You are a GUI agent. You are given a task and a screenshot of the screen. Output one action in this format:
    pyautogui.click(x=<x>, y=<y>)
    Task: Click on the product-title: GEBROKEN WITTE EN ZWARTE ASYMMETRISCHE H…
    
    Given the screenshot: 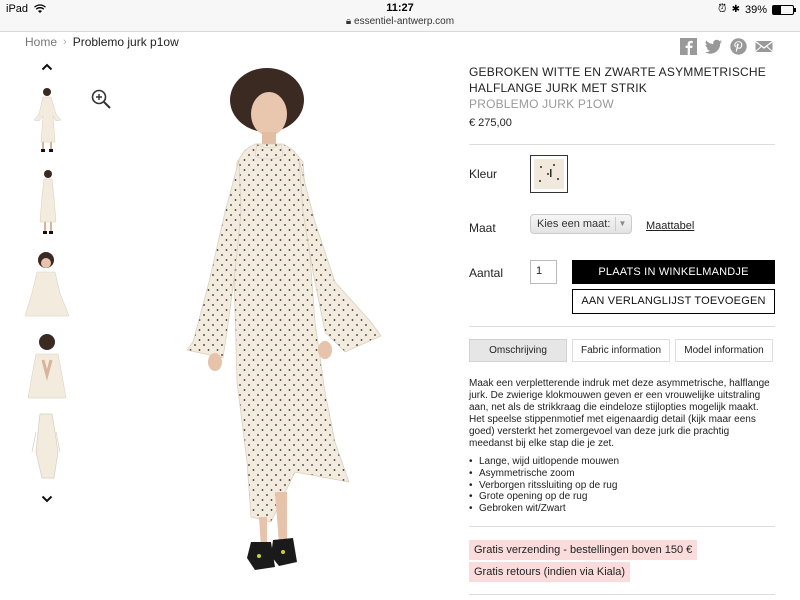 What is the action you would take?
    pyautogui.click(x=617, y=80)
    